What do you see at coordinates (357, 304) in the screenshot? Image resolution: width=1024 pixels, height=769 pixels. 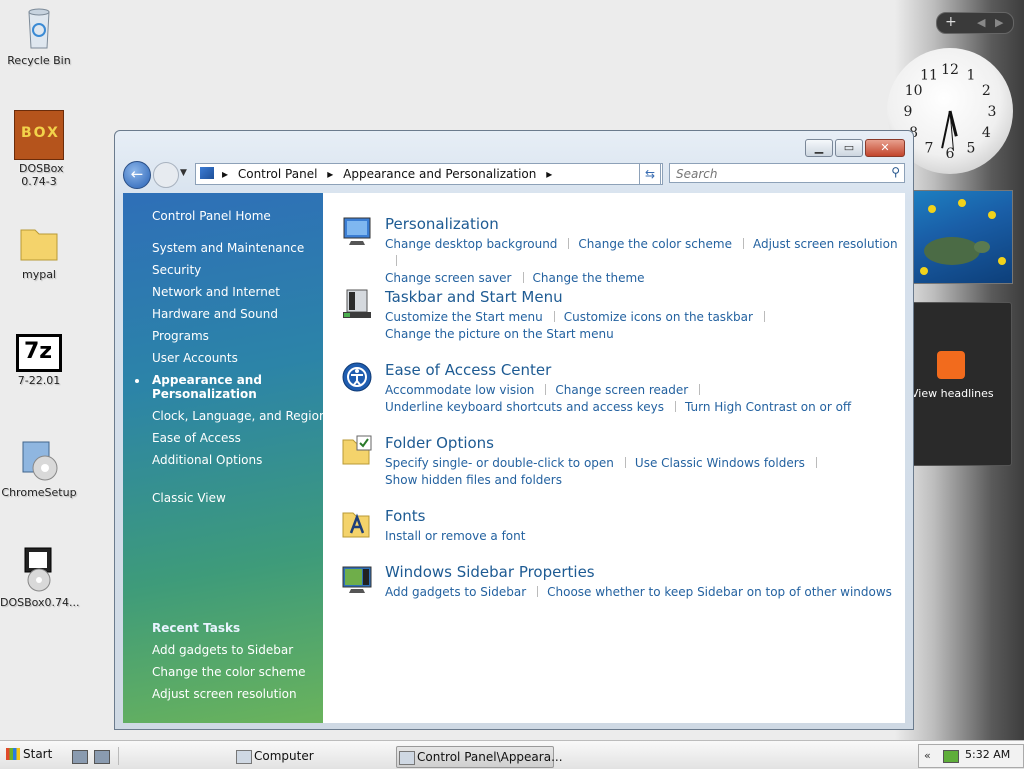 I see `taskbar-icon` at bounding box center [357, 304].